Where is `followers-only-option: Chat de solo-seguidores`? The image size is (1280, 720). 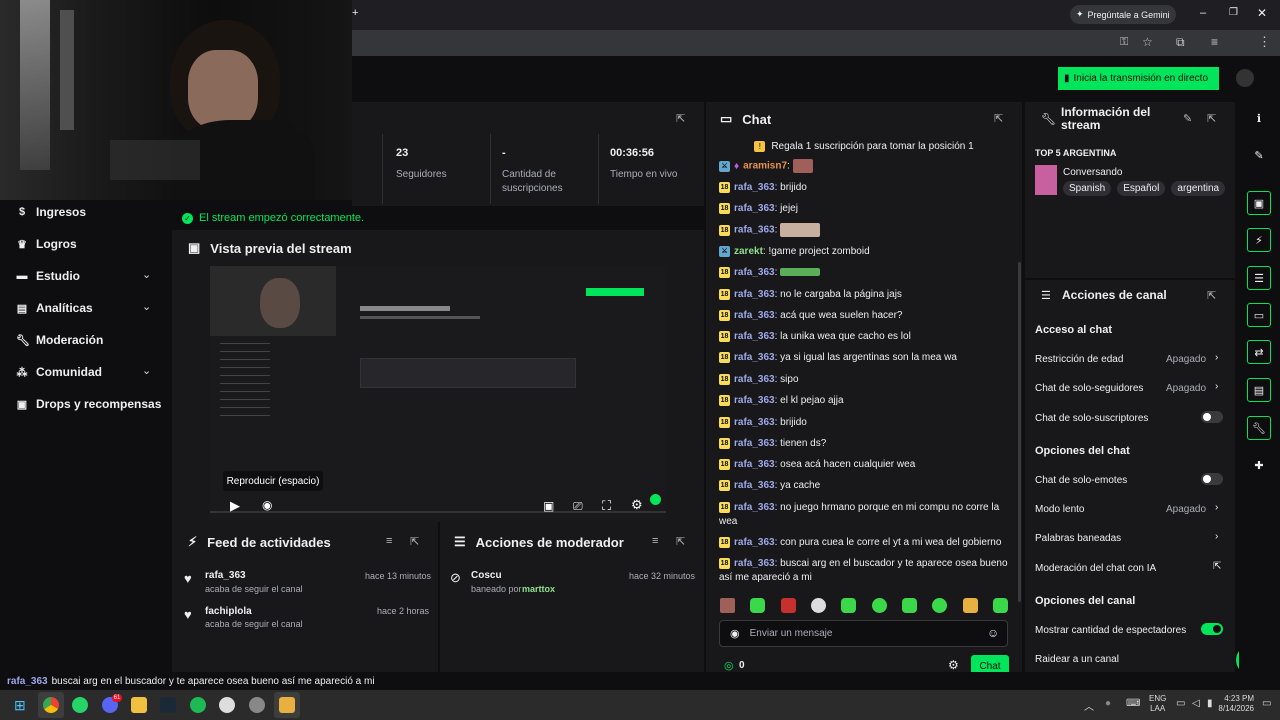
followers-only-option: Chat de solo-seguidores is located at coordinates (1089, 388).